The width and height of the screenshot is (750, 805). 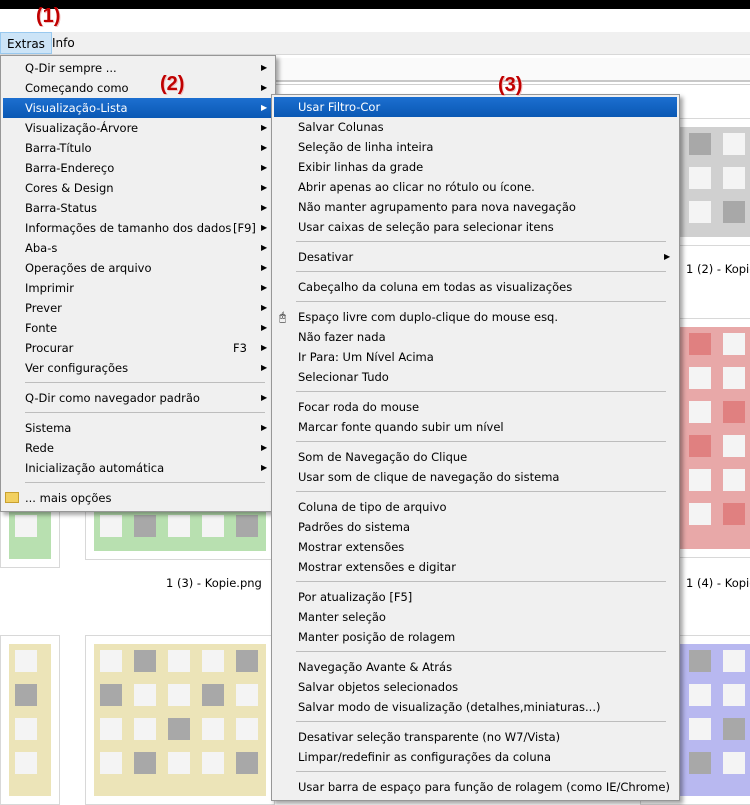 What do you see at coordinates (138, 248) in the screenshot?
I see `menu-item-aba-s: Aba-s ▶` at bounding box center [138, 248].